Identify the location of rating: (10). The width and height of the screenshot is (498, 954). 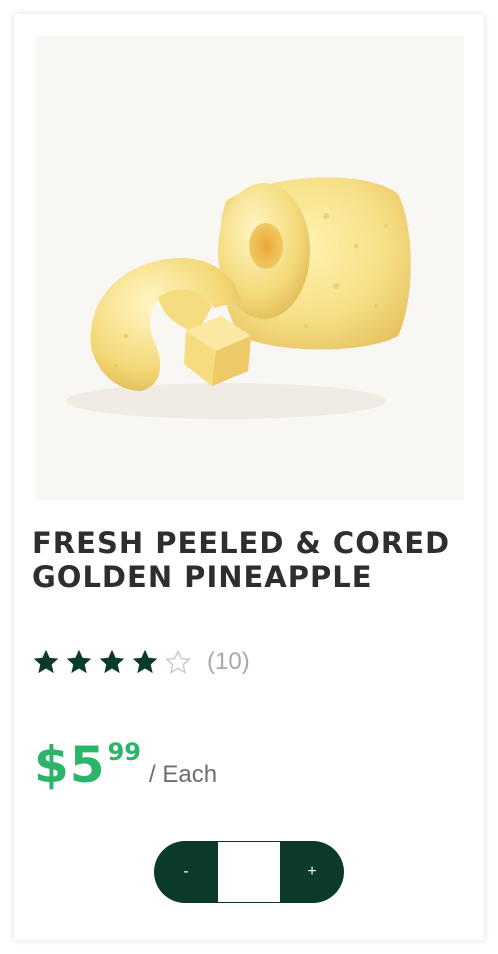
(141, 662).